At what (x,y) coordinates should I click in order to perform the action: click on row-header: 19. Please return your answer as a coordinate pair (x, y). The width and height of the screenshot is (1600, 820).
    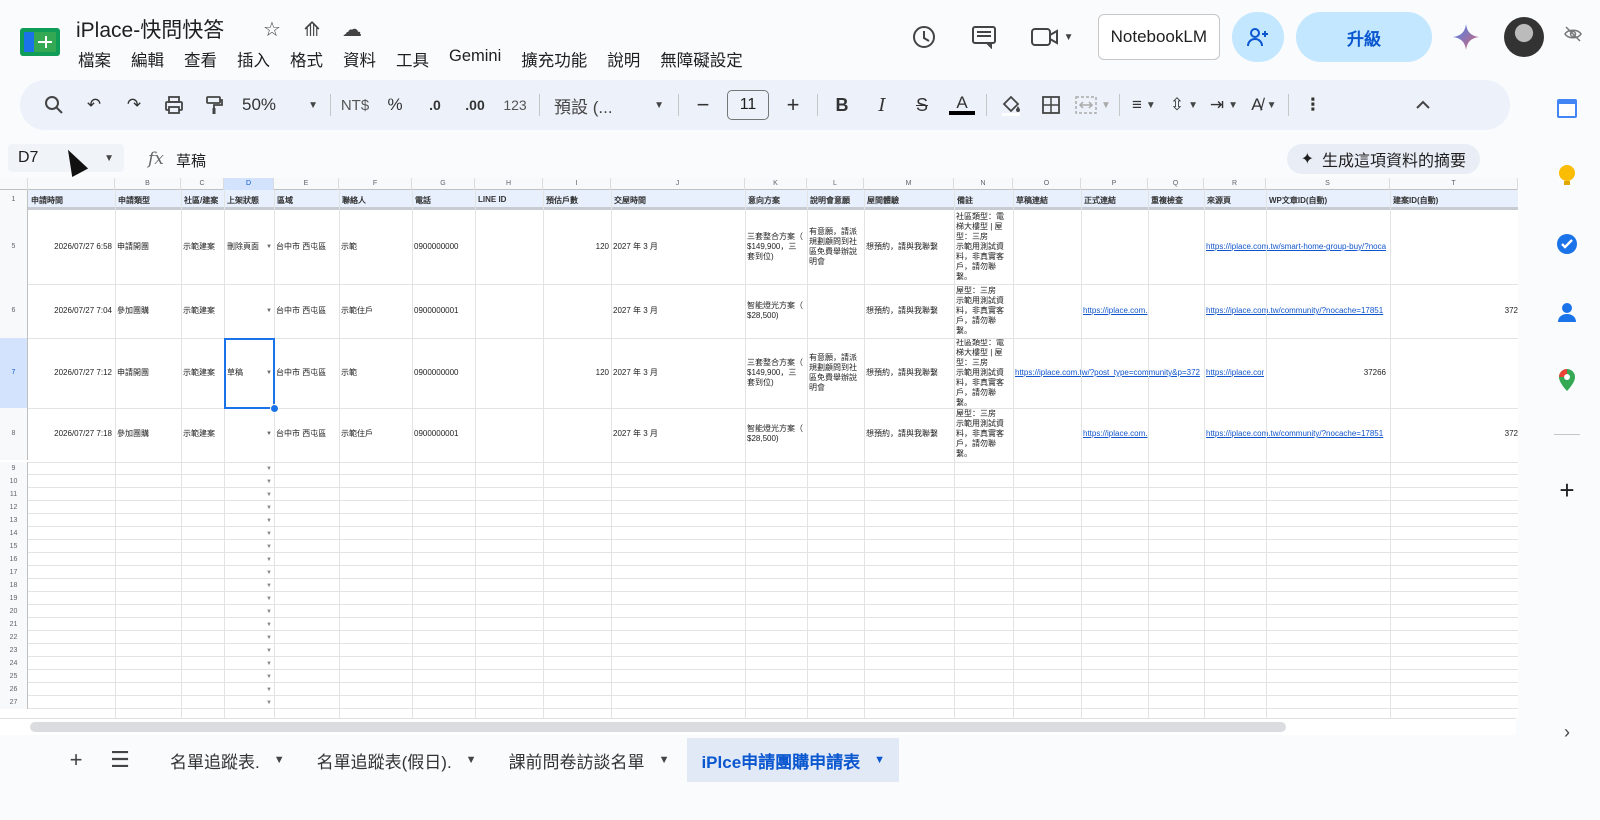
    Looking at the image, I should click on (14, 598).